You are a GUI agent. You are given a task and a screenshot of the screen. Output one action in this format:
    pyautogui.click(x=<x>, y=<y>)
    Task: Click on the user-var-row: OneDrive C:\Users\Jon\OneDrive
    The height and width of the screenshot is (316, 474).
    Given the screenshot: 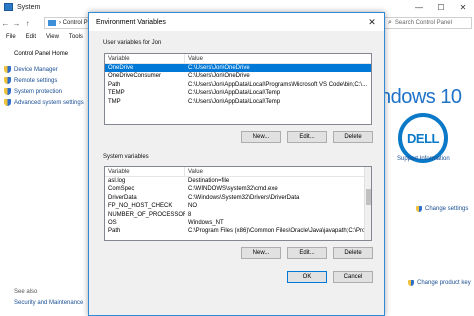 What is the action you would take?
    pyautogui.click(x=238, y=68)
    